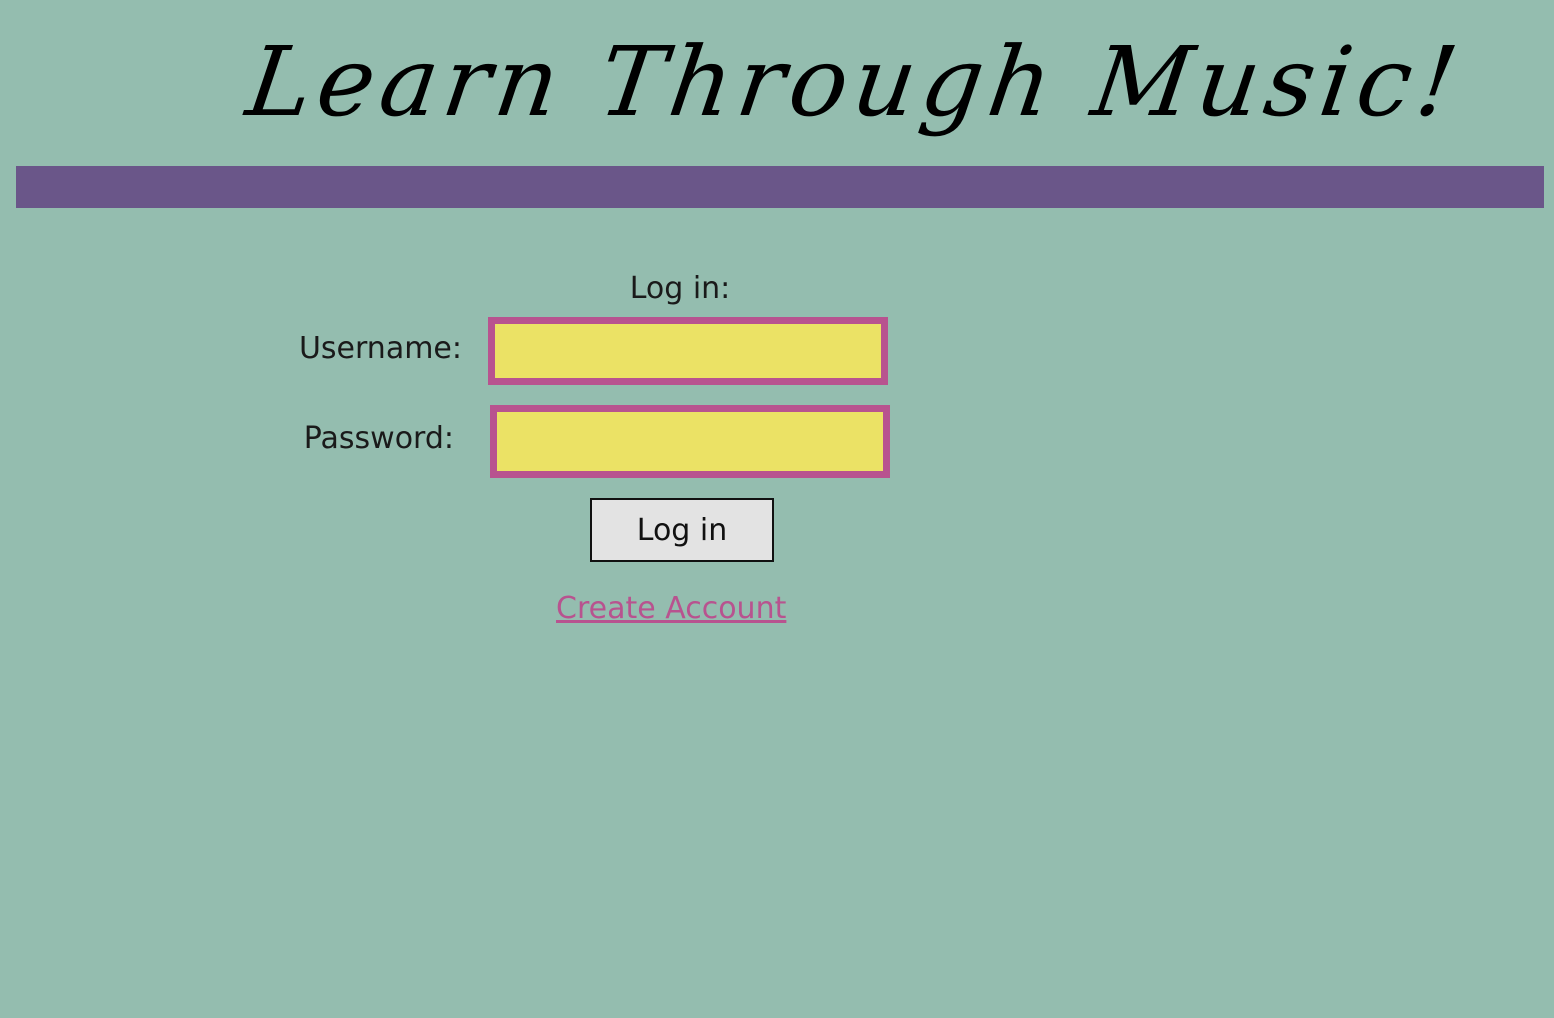 This screenshot has height=1018, width=1554. What do you see at coordinates (855, 82) in the screenshot?
I see `site-title: Learn Through Music!` at bounding box center [855, 82].